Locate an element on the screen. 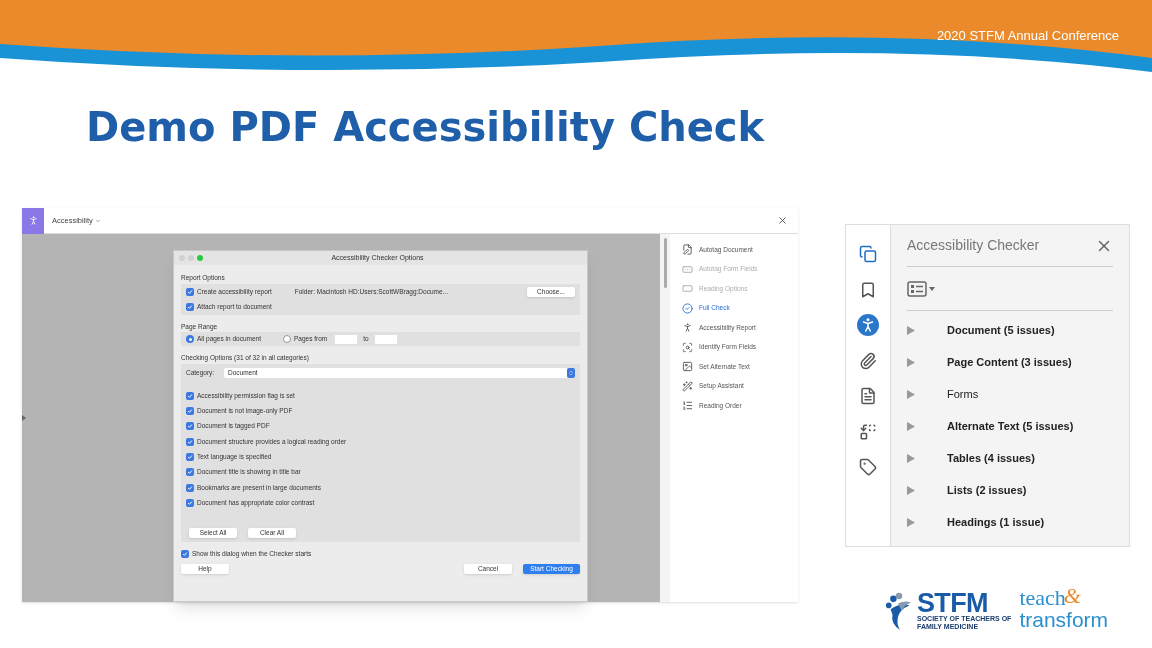 This screenshot has width=1152, height=648. page-from-field is located at coordinates (346, 339).